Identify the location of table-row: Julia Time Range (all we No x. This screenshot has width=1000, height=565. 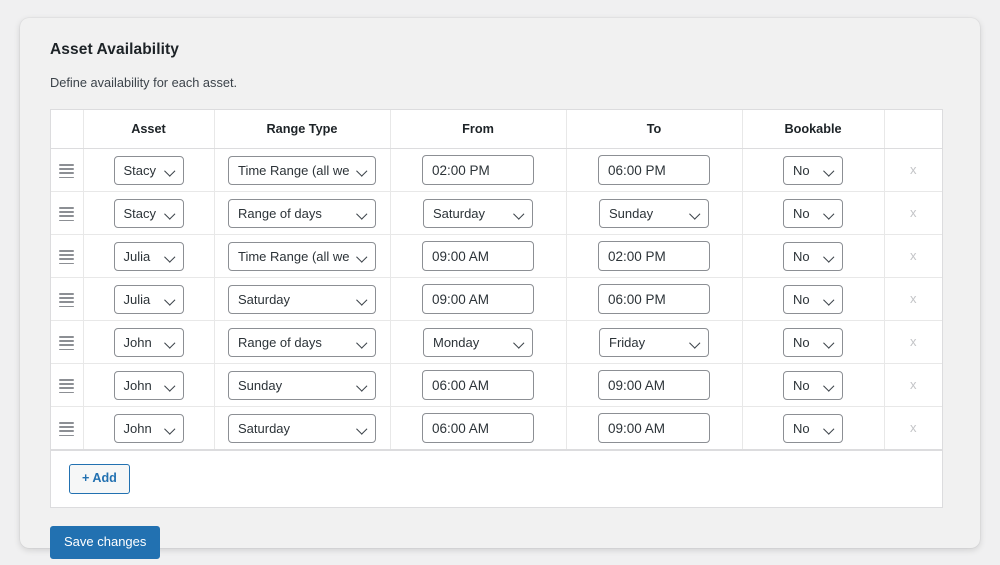
(496, 256).